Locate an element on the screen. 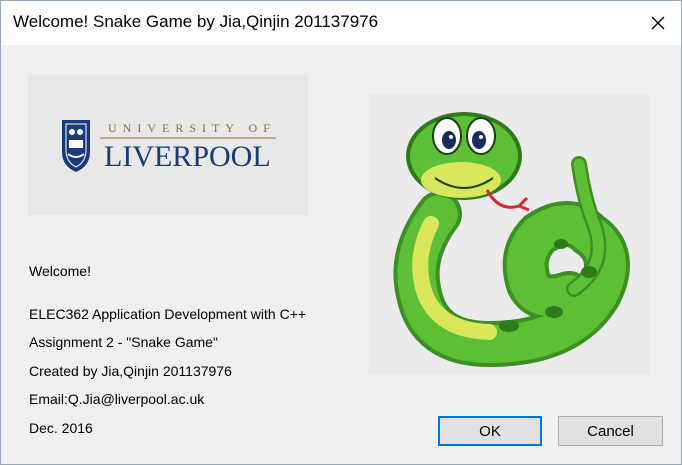  author-text: Created by Jia,Qinjin 201137976 is located at coordinates (130, 371).